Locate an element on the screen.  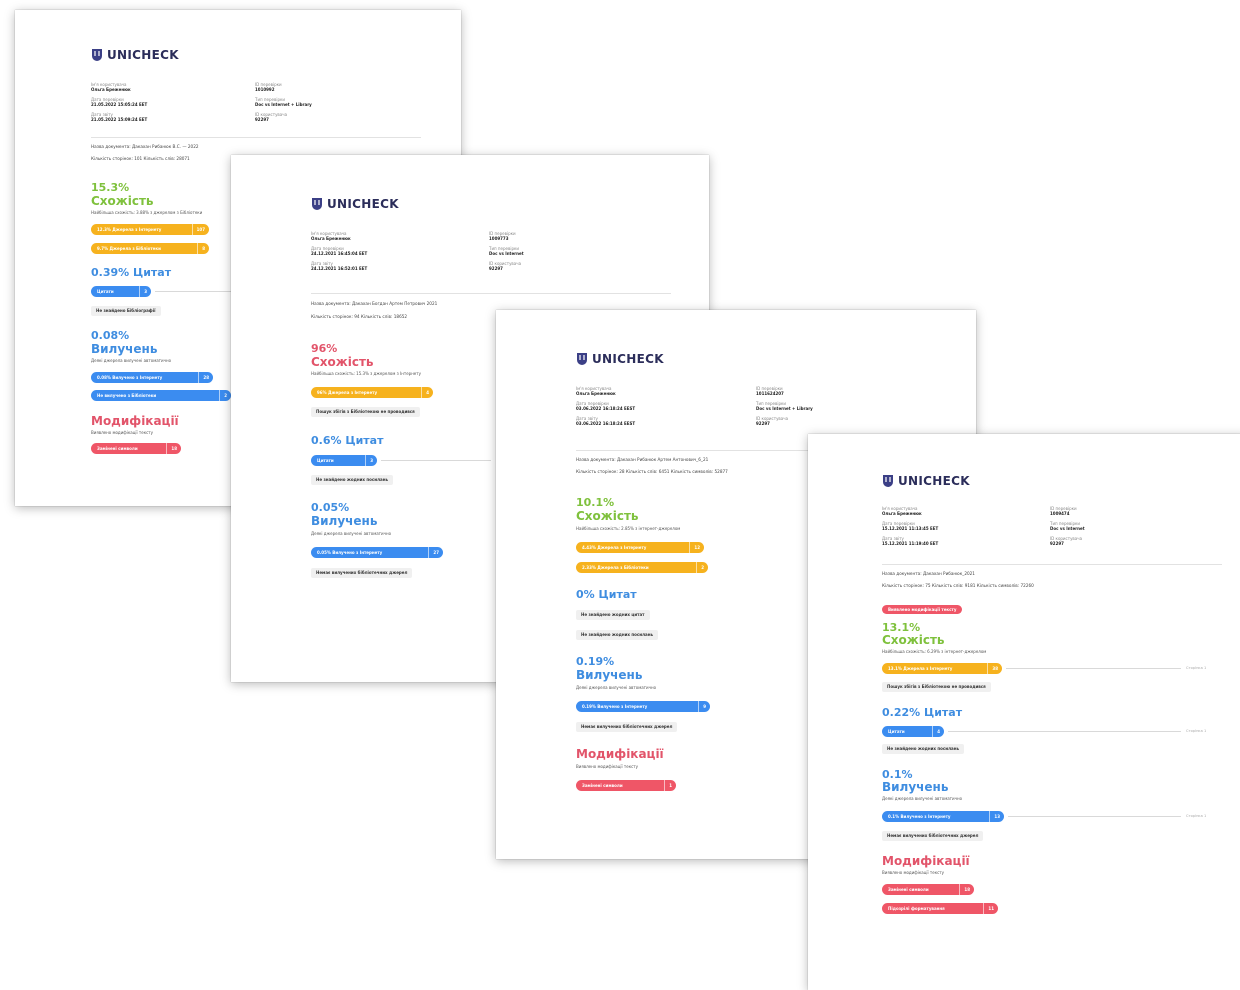
citation-note: Не знайдено жодних посилань is located at coordinates (352, 480).